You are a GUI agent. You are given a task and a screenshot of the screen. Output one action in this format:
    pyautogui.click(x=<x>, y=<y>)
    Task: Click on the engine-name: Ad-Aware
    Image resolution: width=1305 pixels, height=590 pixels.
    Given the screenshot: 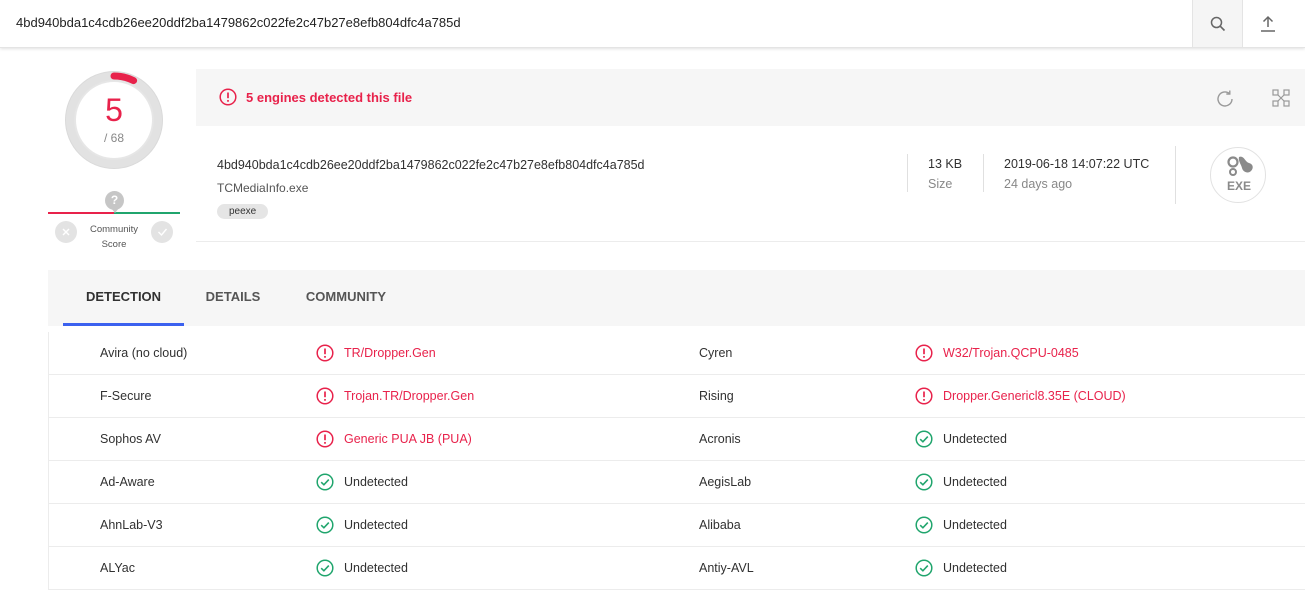 What is the action you would take?
    pyautogui.click(x=127, y=482)
    